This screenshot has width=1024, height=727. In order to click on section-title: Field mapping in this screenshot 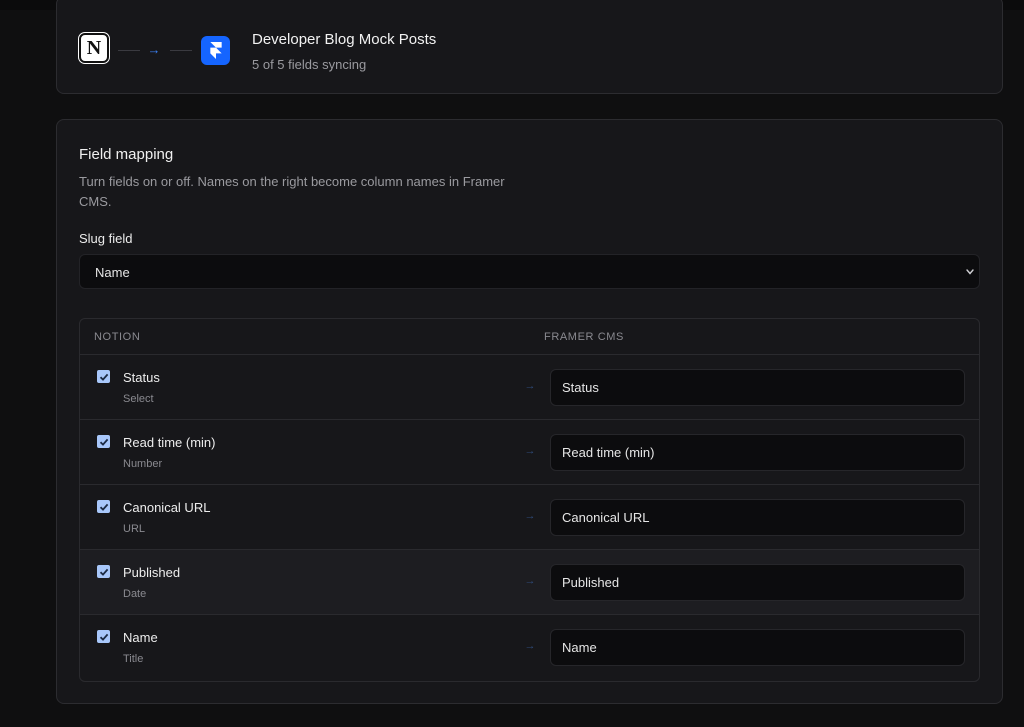, I will do `click(126, 154)`.